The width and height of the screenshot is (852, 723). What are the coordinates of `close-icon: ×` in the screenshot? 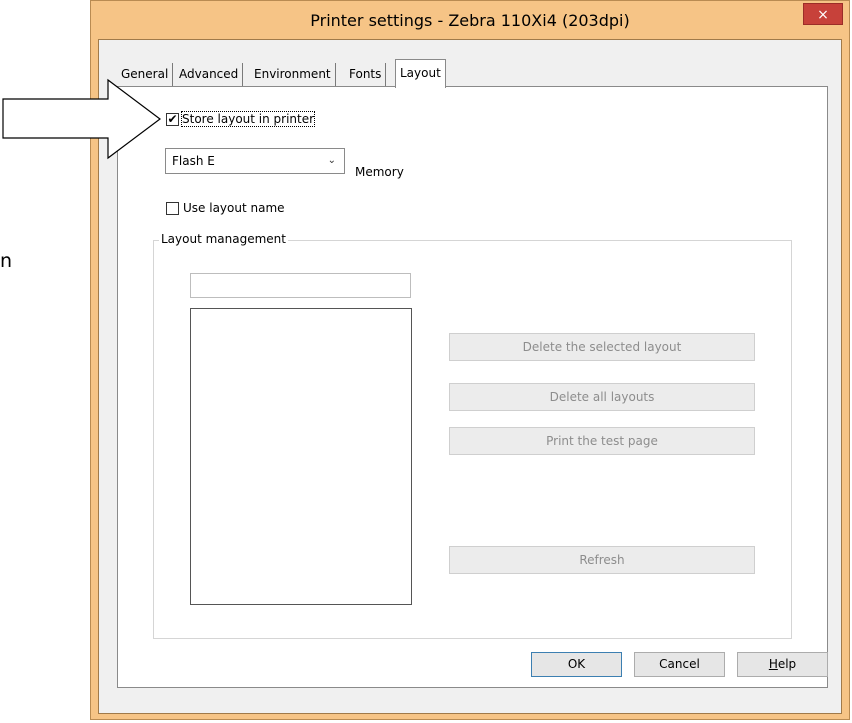 It's located at (823, 15).